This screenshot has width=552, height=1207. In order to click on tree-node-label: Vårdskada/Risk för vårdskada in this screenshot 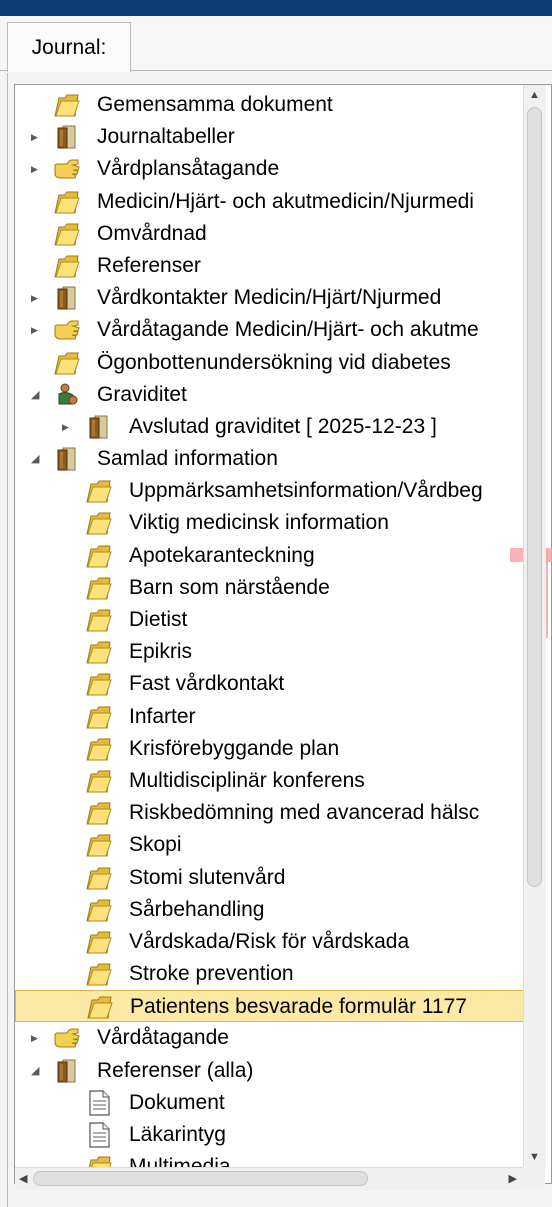, I will do `click(269, 941)`.